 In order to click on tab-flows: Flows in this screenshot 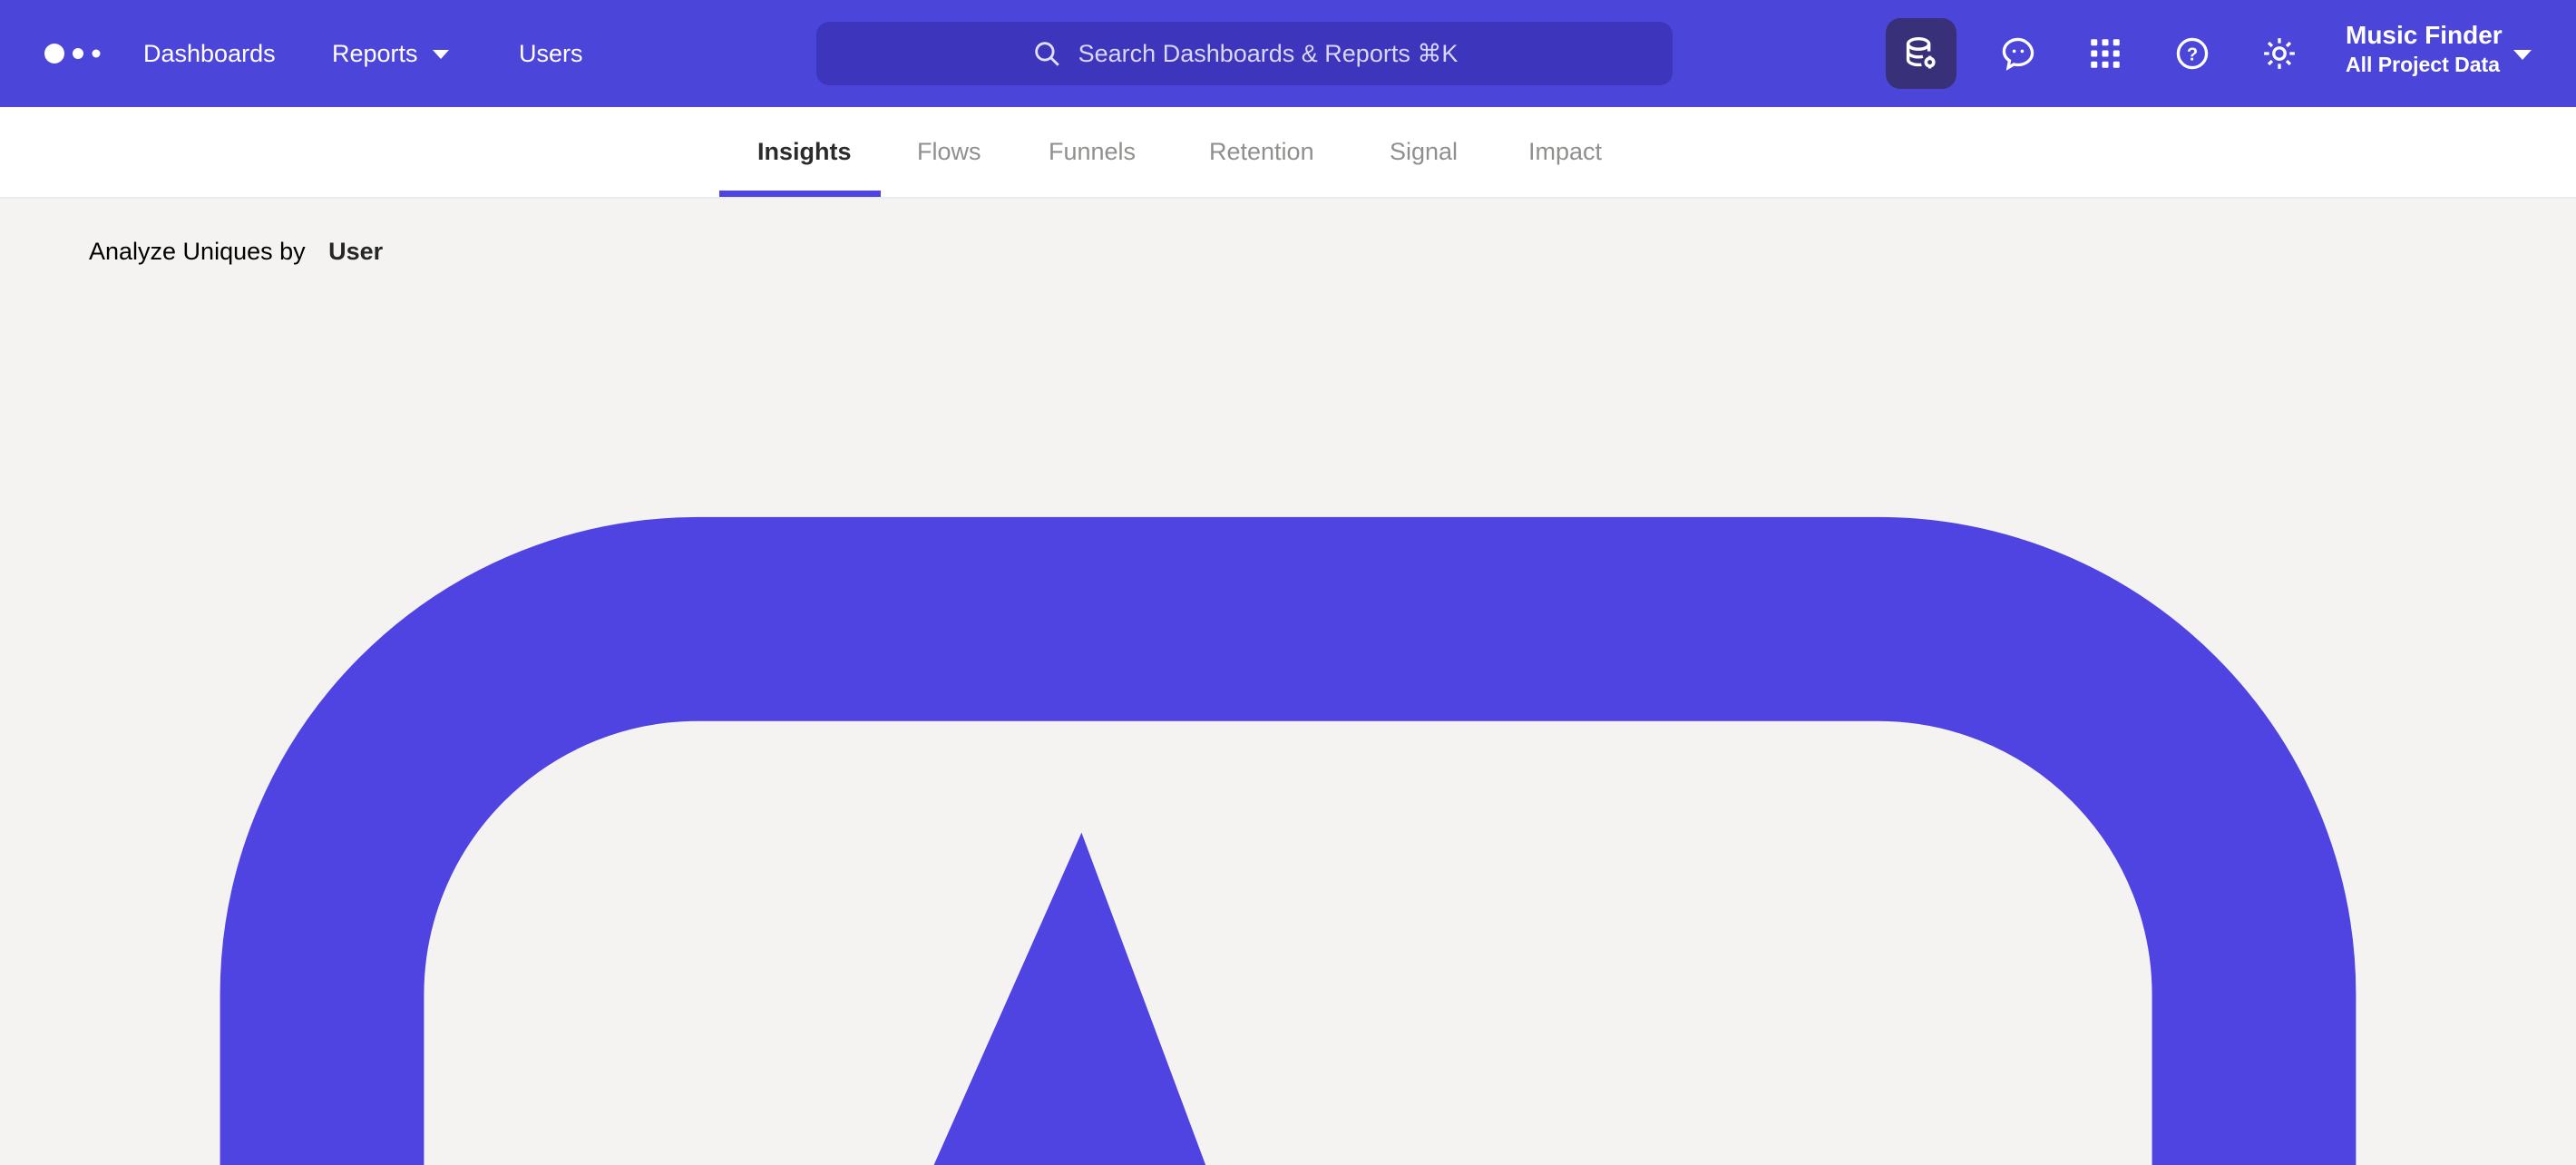, I will do `click(949, 152)`.